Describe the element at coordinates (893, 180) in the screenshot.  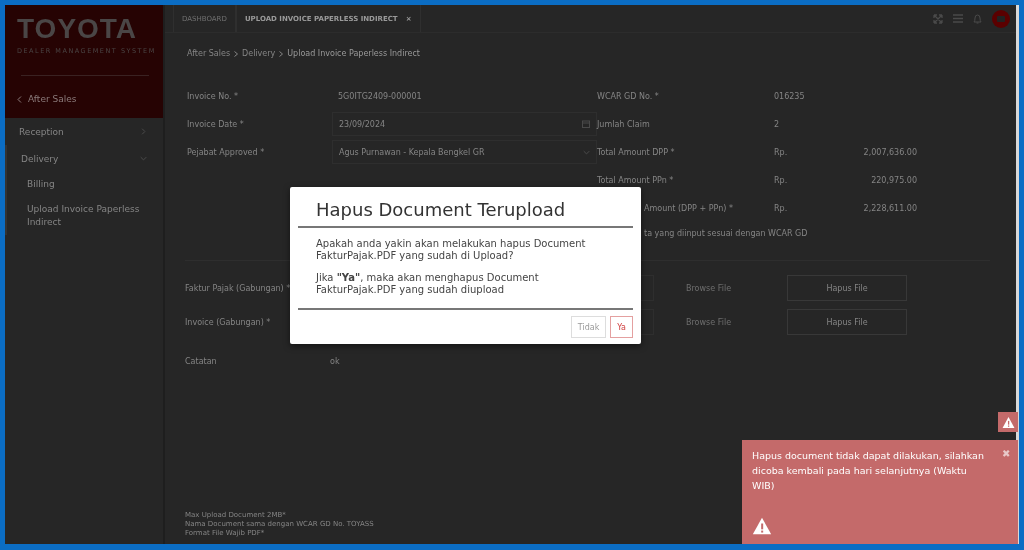
I see `field-value: 220,975.00` at that location.